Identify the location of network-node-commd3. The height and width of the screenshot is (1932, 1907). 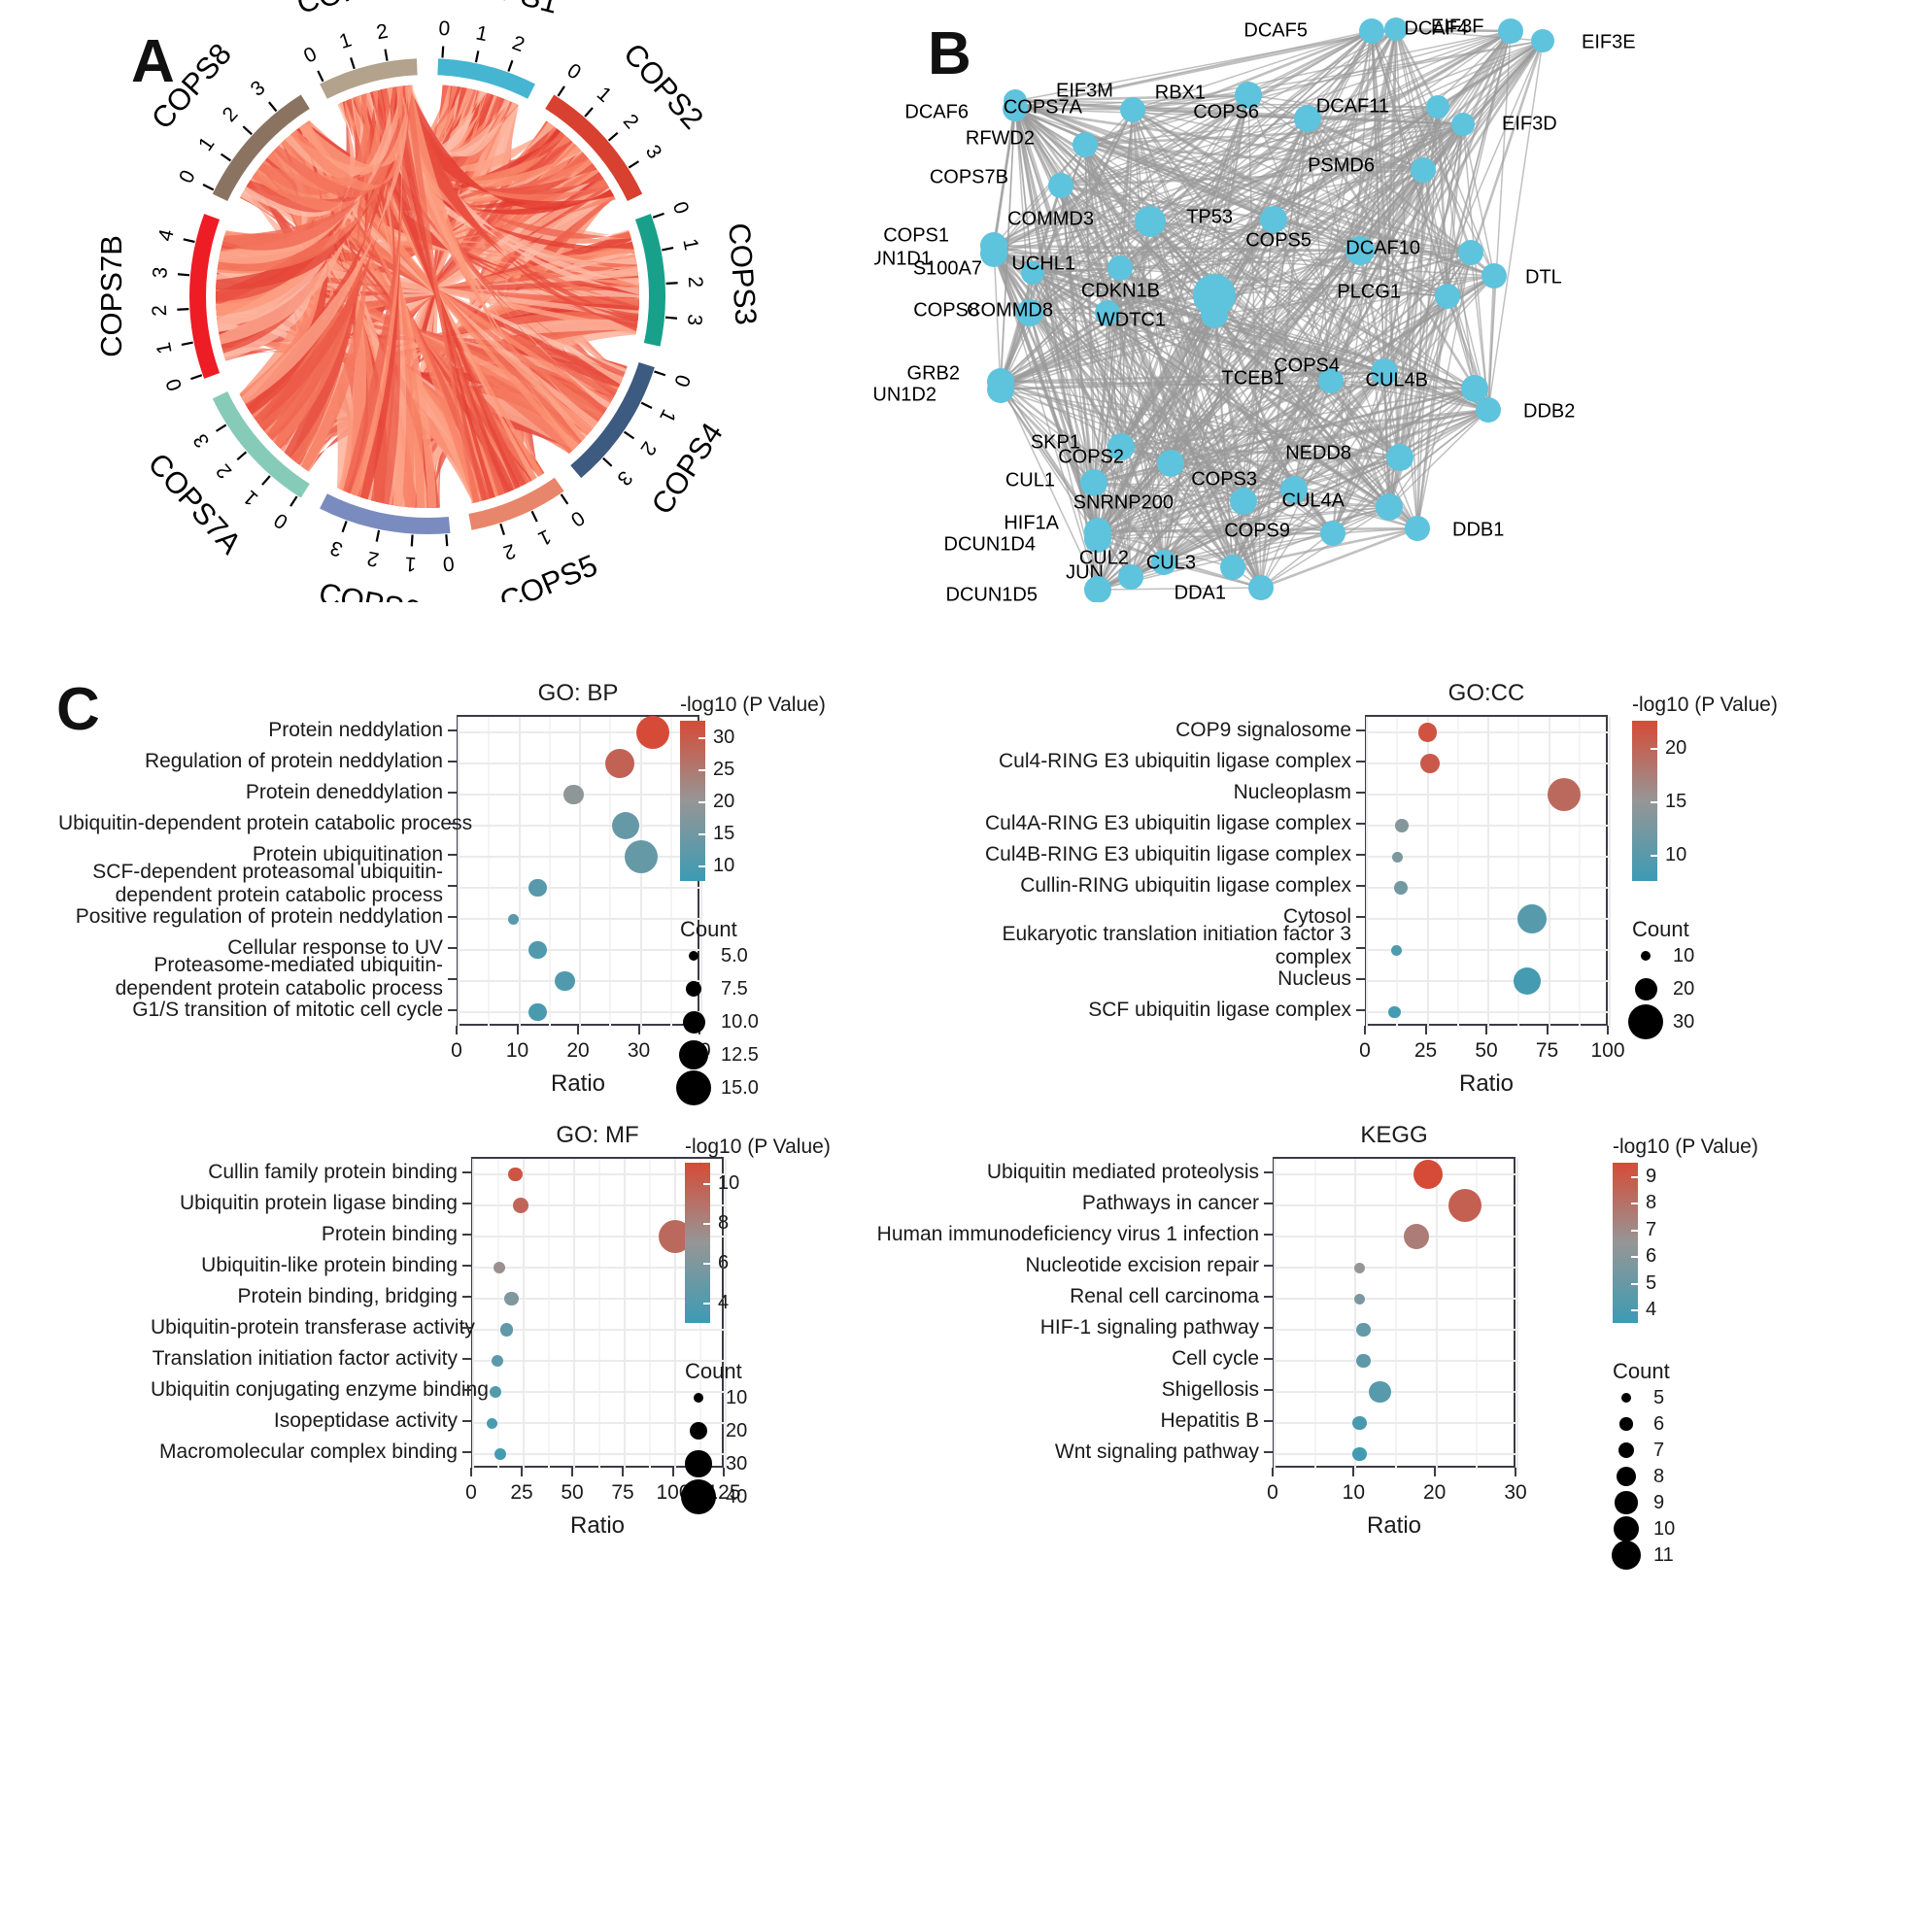
(1150, 221).